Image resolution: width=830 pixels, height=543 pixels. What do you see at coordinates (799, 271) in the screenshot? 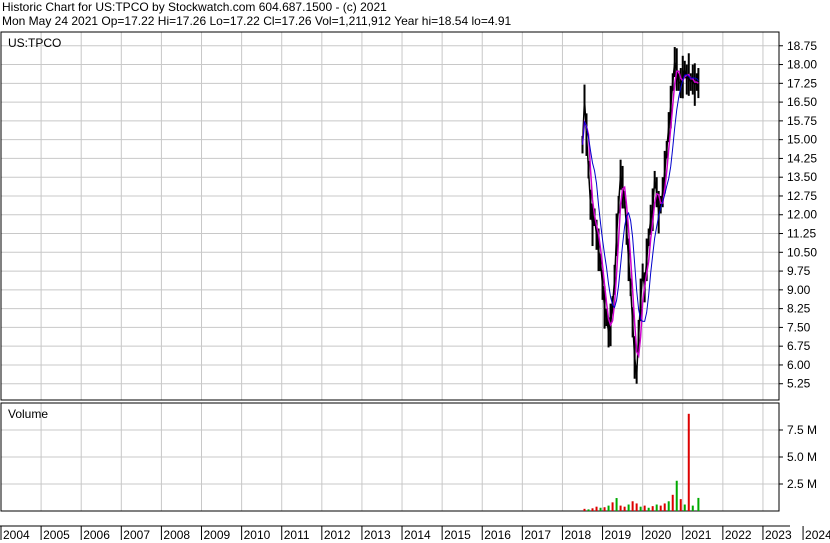
I see `price-tick-label: 9.75` at bounding box center [799, 271].